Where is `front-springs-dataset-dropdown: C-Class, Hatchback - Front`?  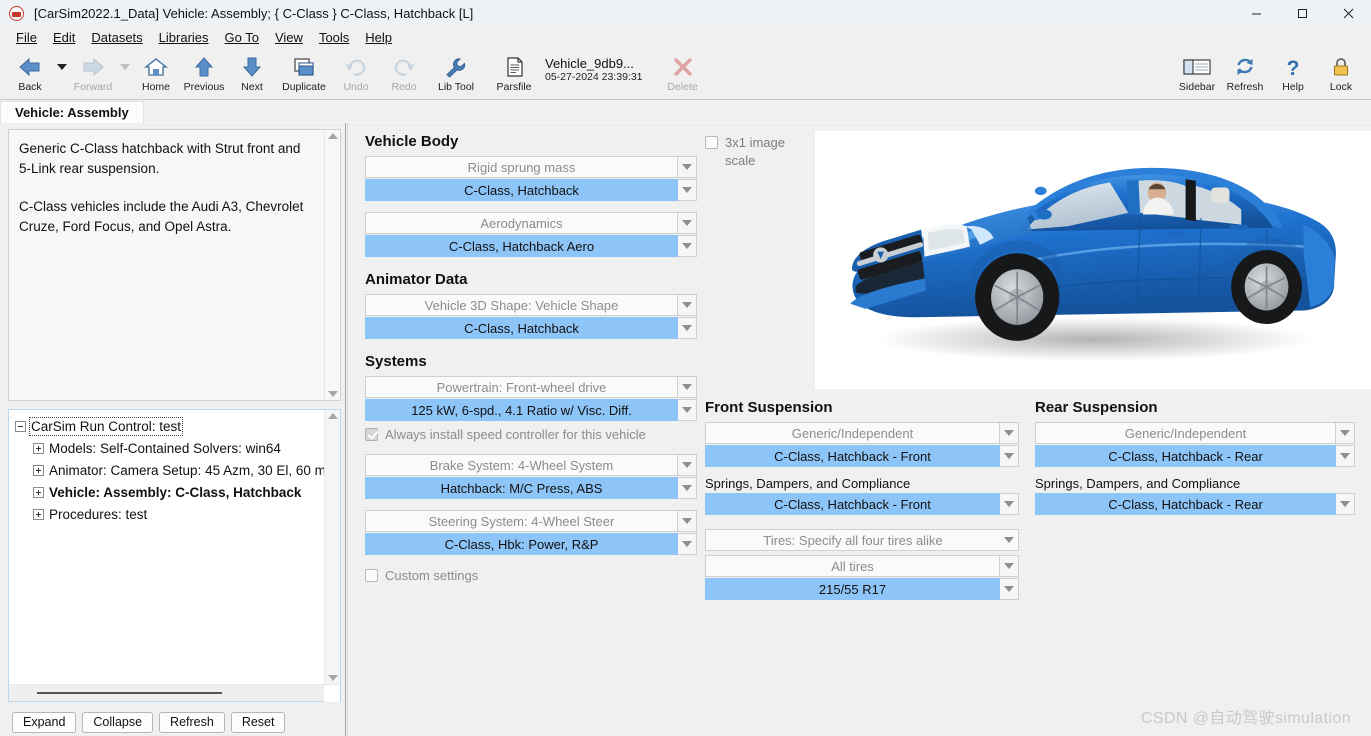 front-springs-dataset-dropdown: C-Class, Hatchback - Front is located at coordinates (862, 504).